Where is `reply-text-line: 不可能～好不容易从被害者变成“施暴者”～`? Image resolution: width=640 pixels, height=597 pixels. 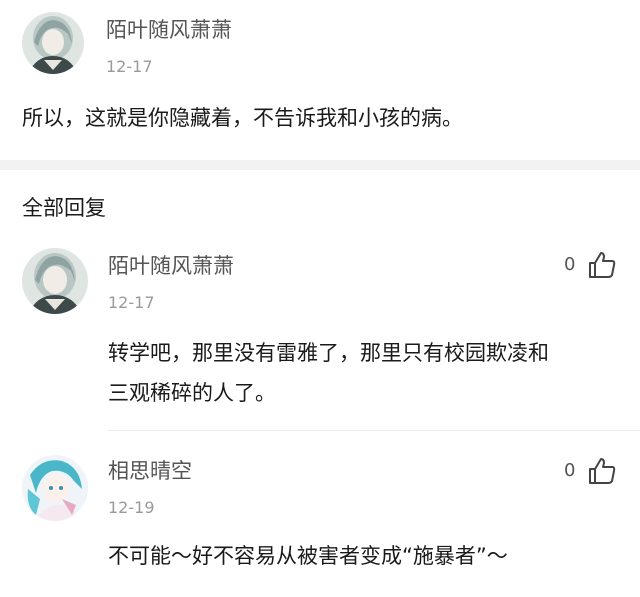 reply-text-line: 不可能～好不容易从被害者变成“施暴者”～ is located at coordinates (308, 556).